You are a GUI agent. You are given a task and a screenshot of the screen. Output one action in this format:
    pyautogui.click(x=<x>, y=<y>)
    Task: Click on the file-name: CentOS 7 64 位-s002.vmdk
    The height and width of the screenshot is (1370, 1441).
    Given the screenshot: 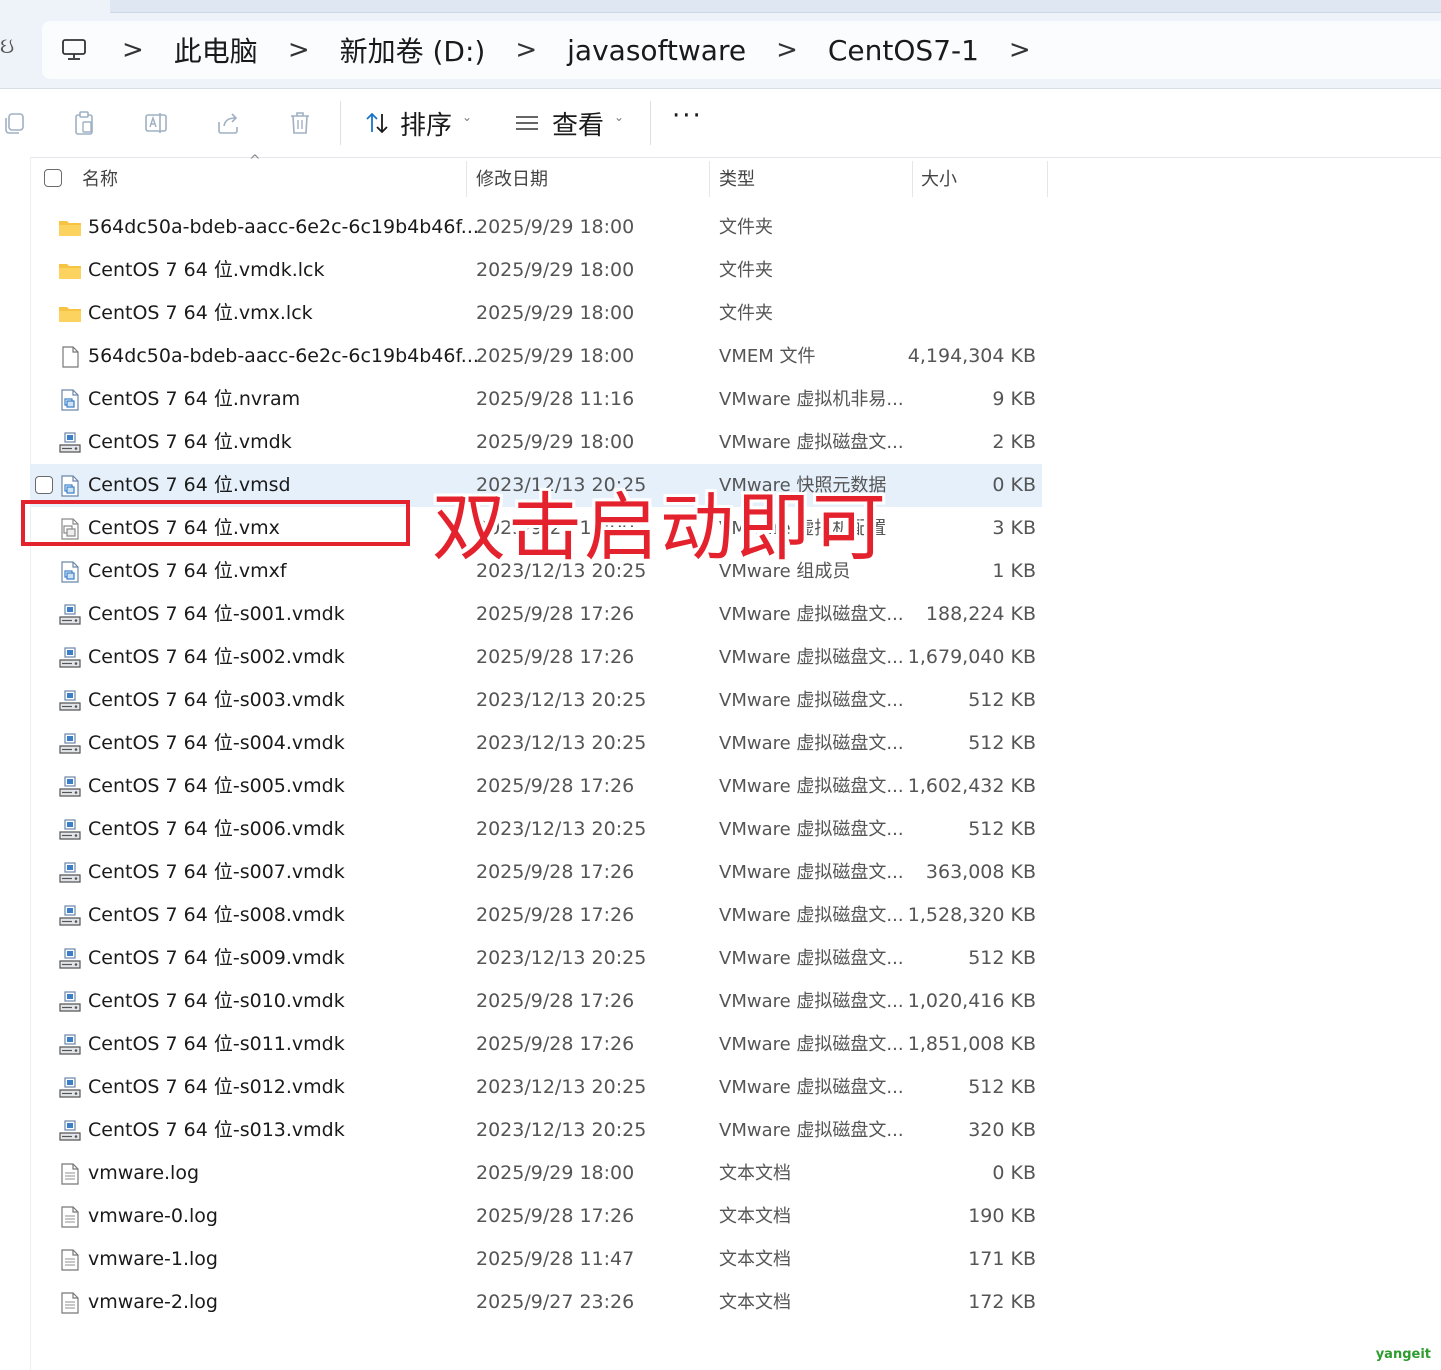 What is the action you would take?
    pyautogui.click(x=216, y=657)
    